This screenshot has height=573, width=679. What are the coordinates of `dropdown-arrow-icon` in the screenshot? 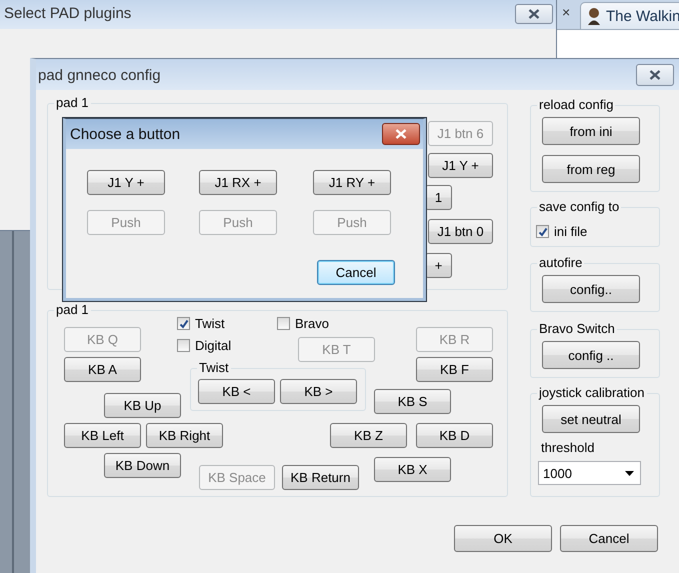 It's located at (629, 473).